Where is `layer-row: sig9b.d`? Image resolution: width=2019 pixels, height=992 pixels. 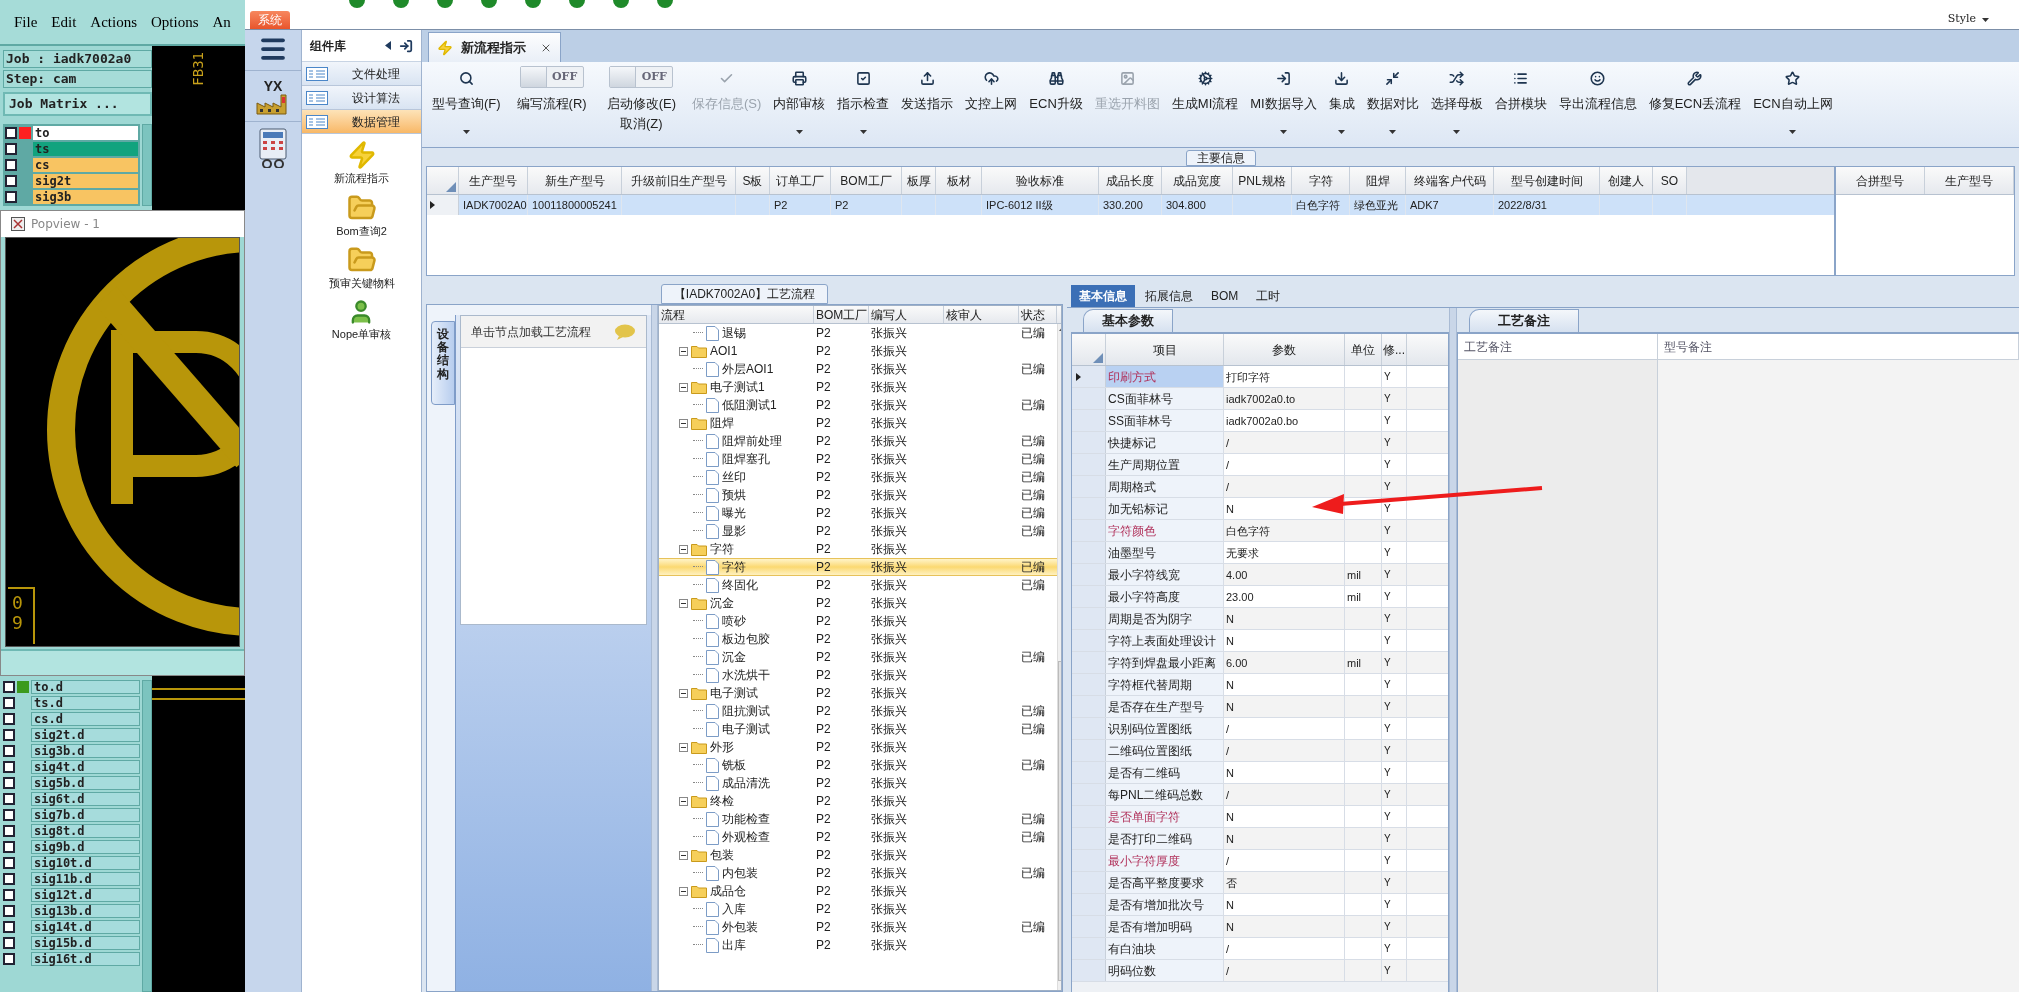 layer-row: sig9b.d is located at coordinates (71, 847).